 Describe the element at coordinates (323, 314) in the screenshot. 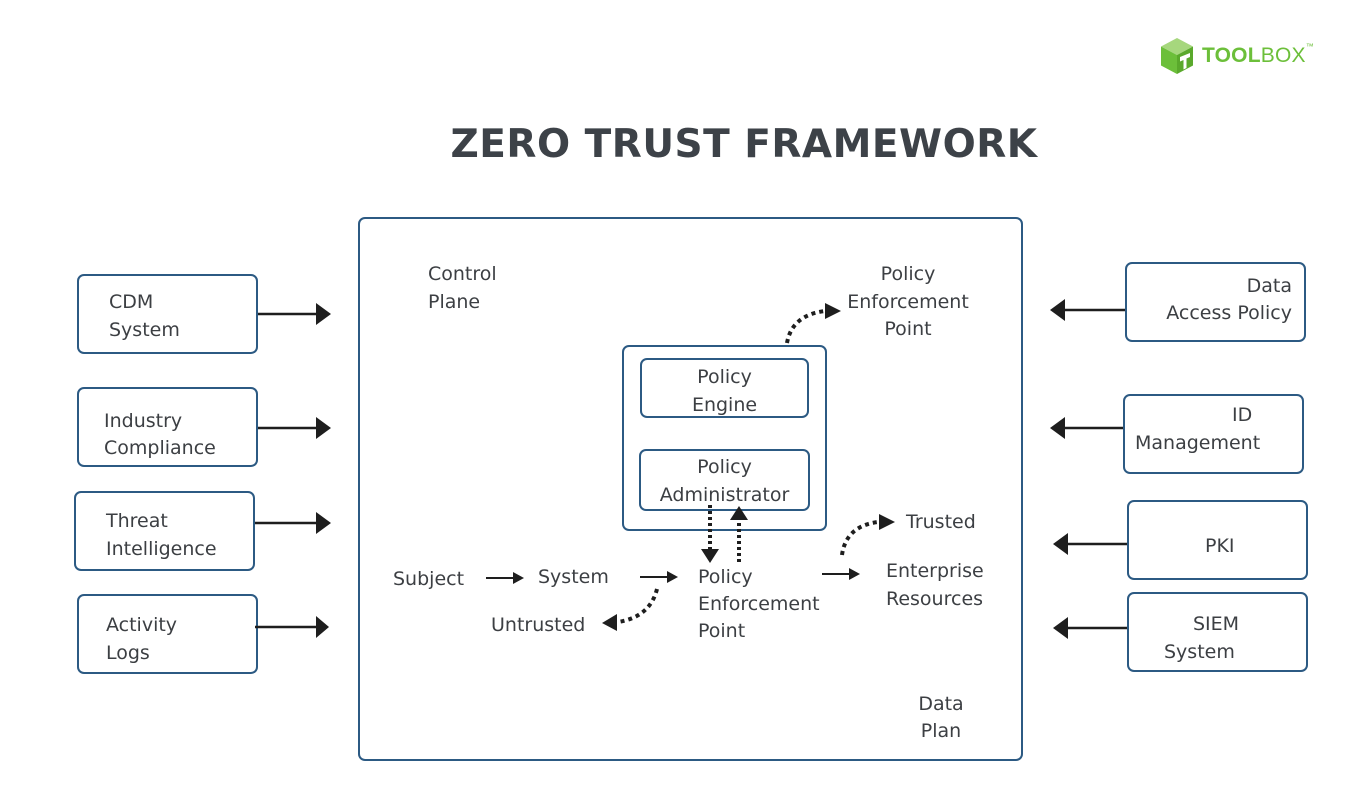

I see `arrowhead-cdm` at that location.